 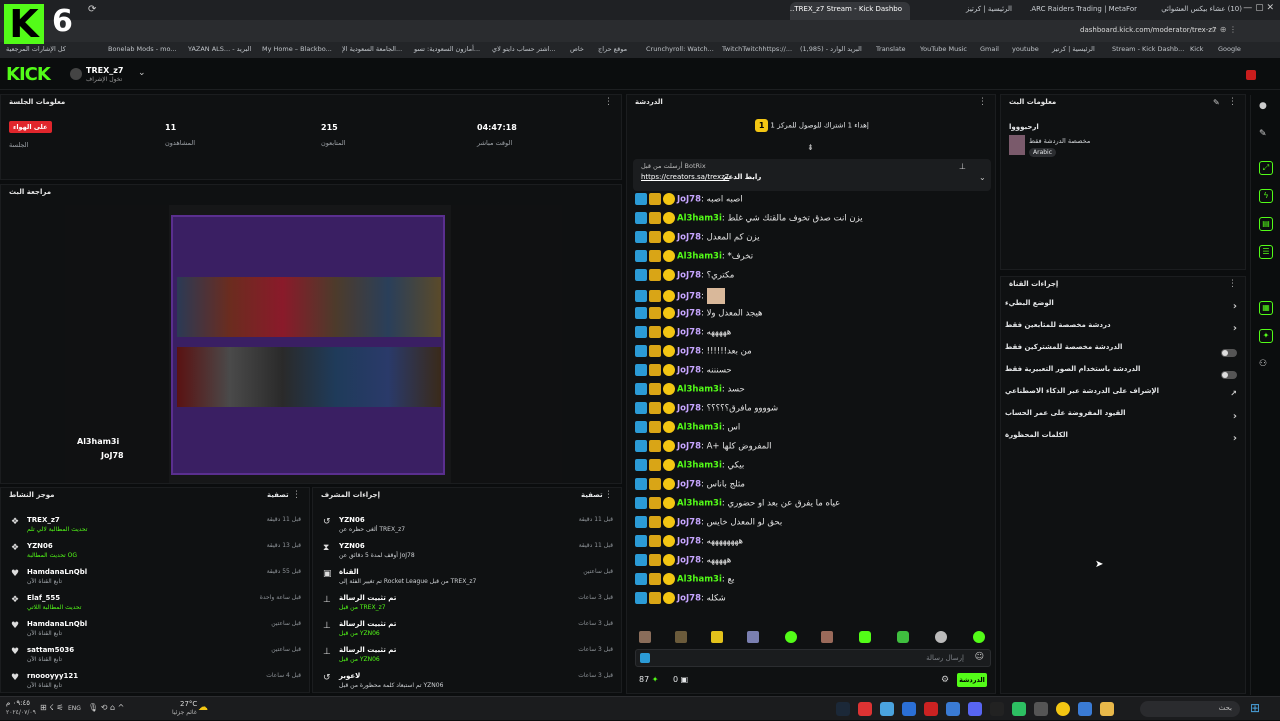 I want to click on counter-value: 0 ▣, so click(x=680, y=679).